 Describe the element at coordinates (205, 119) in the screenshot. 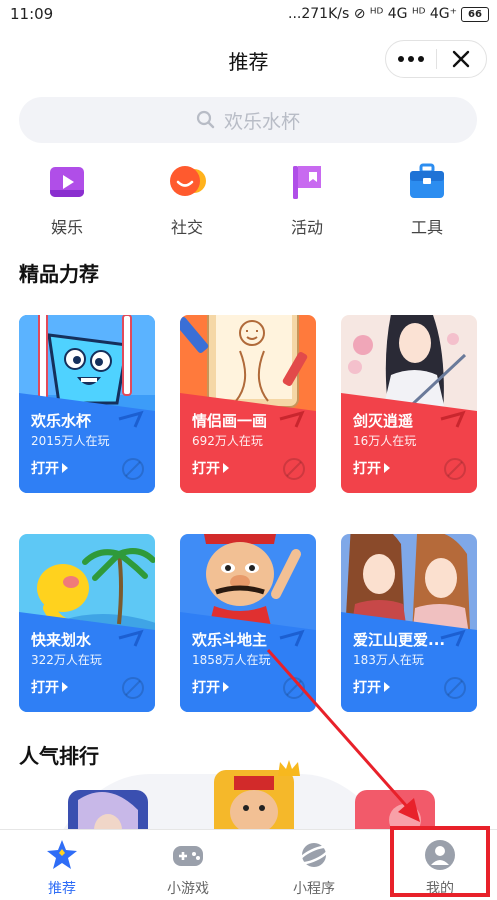

I see `search-icon` at that location.